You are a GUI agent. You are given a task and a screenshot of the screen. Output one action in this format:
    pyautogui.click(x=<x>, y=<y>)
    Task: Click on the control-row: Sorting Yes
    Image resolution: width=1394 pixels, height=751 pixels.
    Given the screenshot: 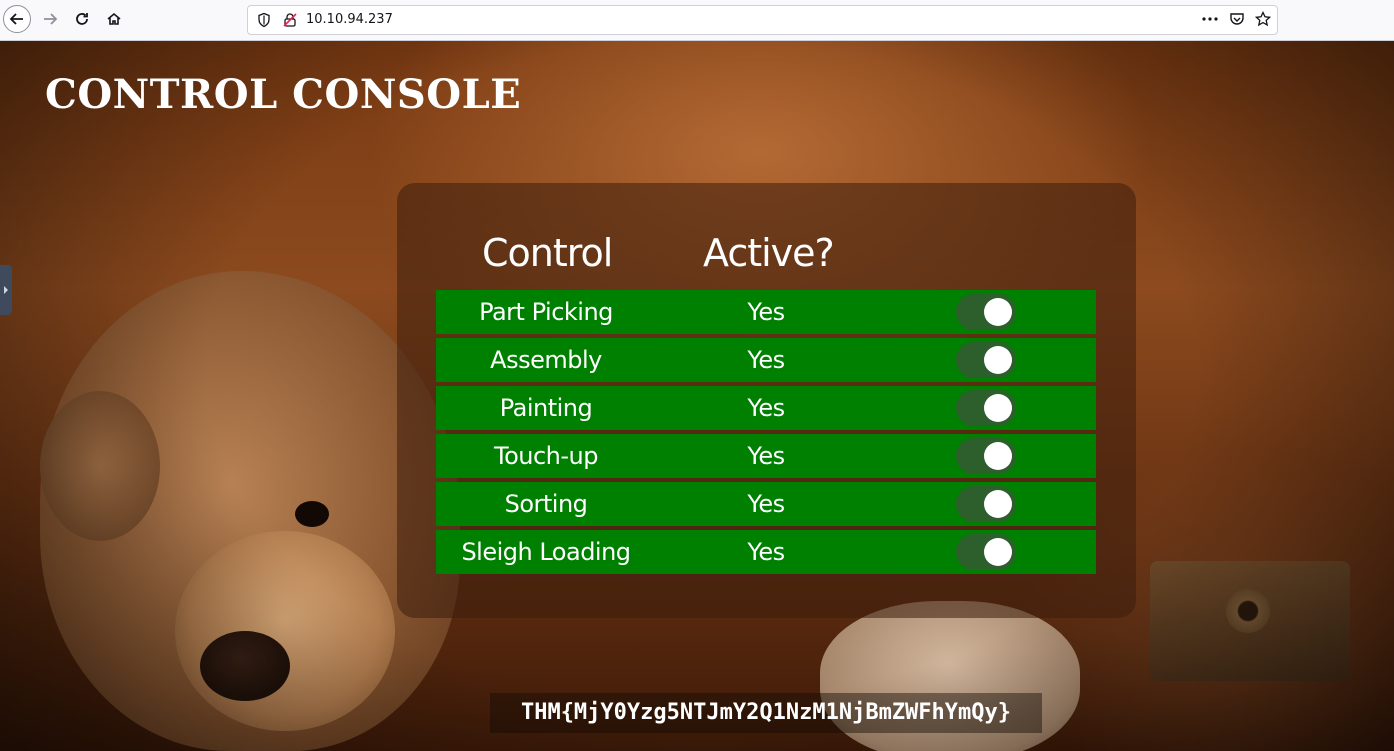 What is the action you would take?
    pyautogui.click(x=766, y=504)
    